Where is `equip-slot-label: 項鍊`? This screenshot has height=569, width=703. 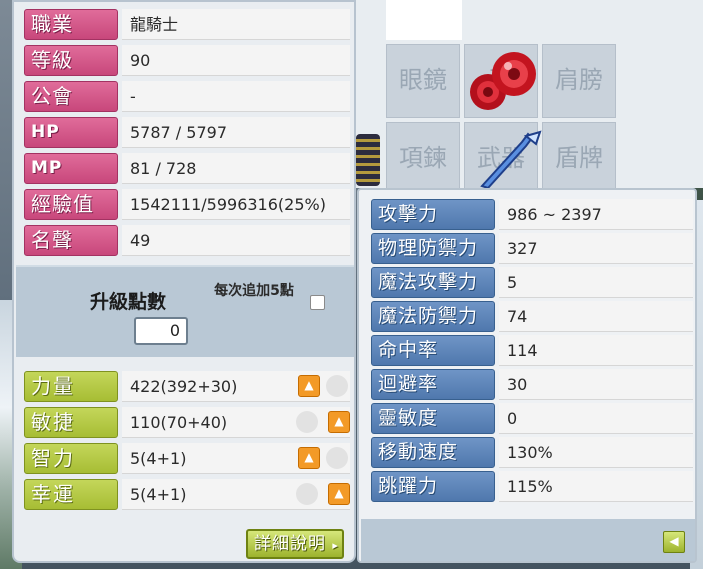 equip-slot-label: 項鍊 is located at coordinates (423, 158).